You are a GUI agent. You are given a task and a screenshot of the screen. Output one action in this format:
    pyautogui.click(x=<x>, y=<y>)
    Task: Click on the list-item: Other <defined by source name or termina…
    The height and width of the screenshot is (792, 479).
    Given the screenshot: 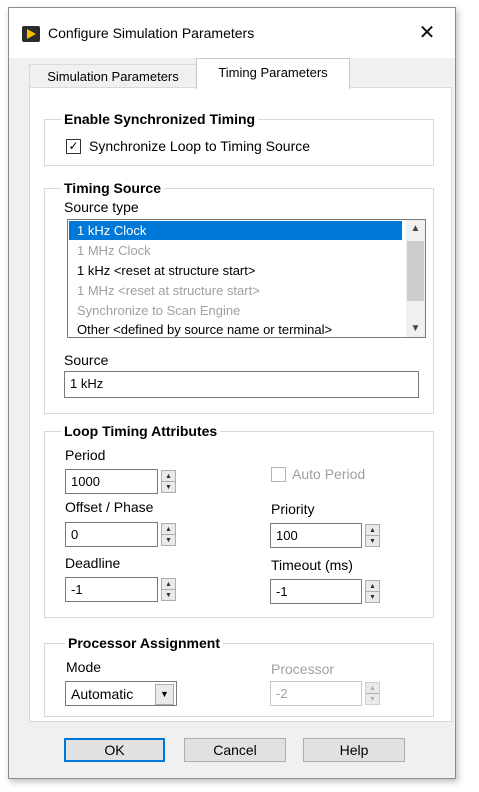 What is the action you would take?
    pyautogui.click(x=200, y=329)
    